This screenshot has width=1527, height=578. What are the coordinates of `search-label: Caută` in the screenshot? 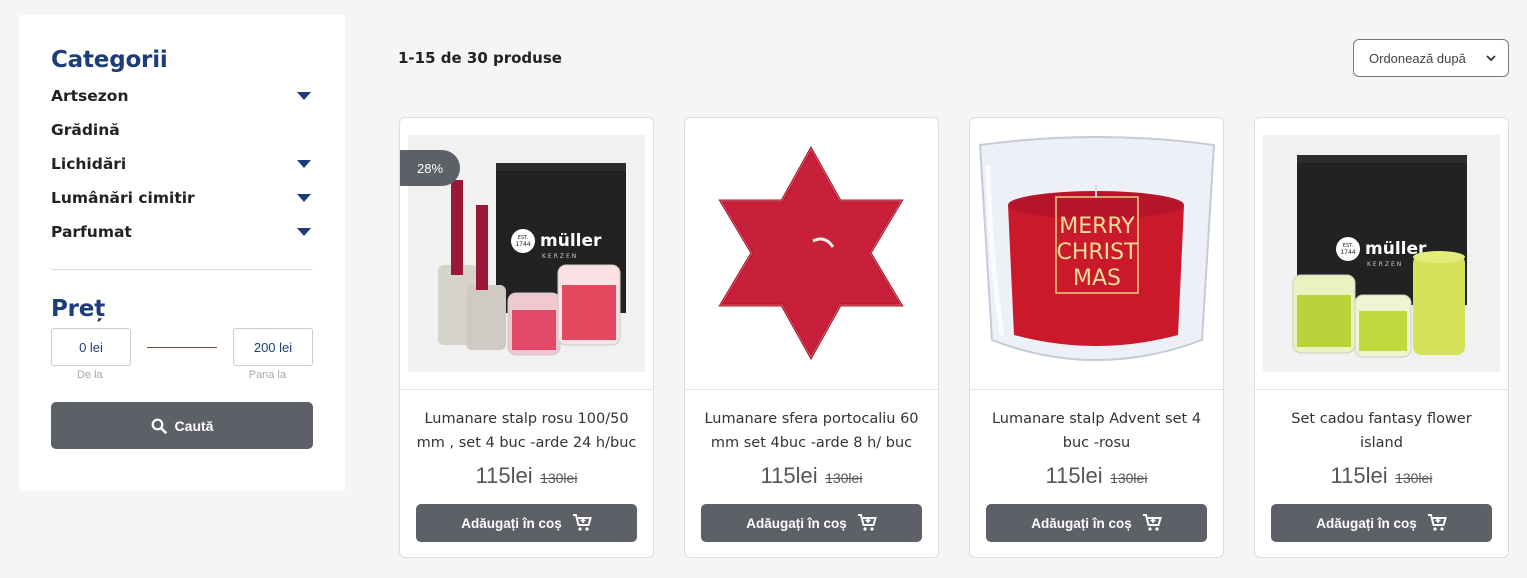 It's located at (194, 425).